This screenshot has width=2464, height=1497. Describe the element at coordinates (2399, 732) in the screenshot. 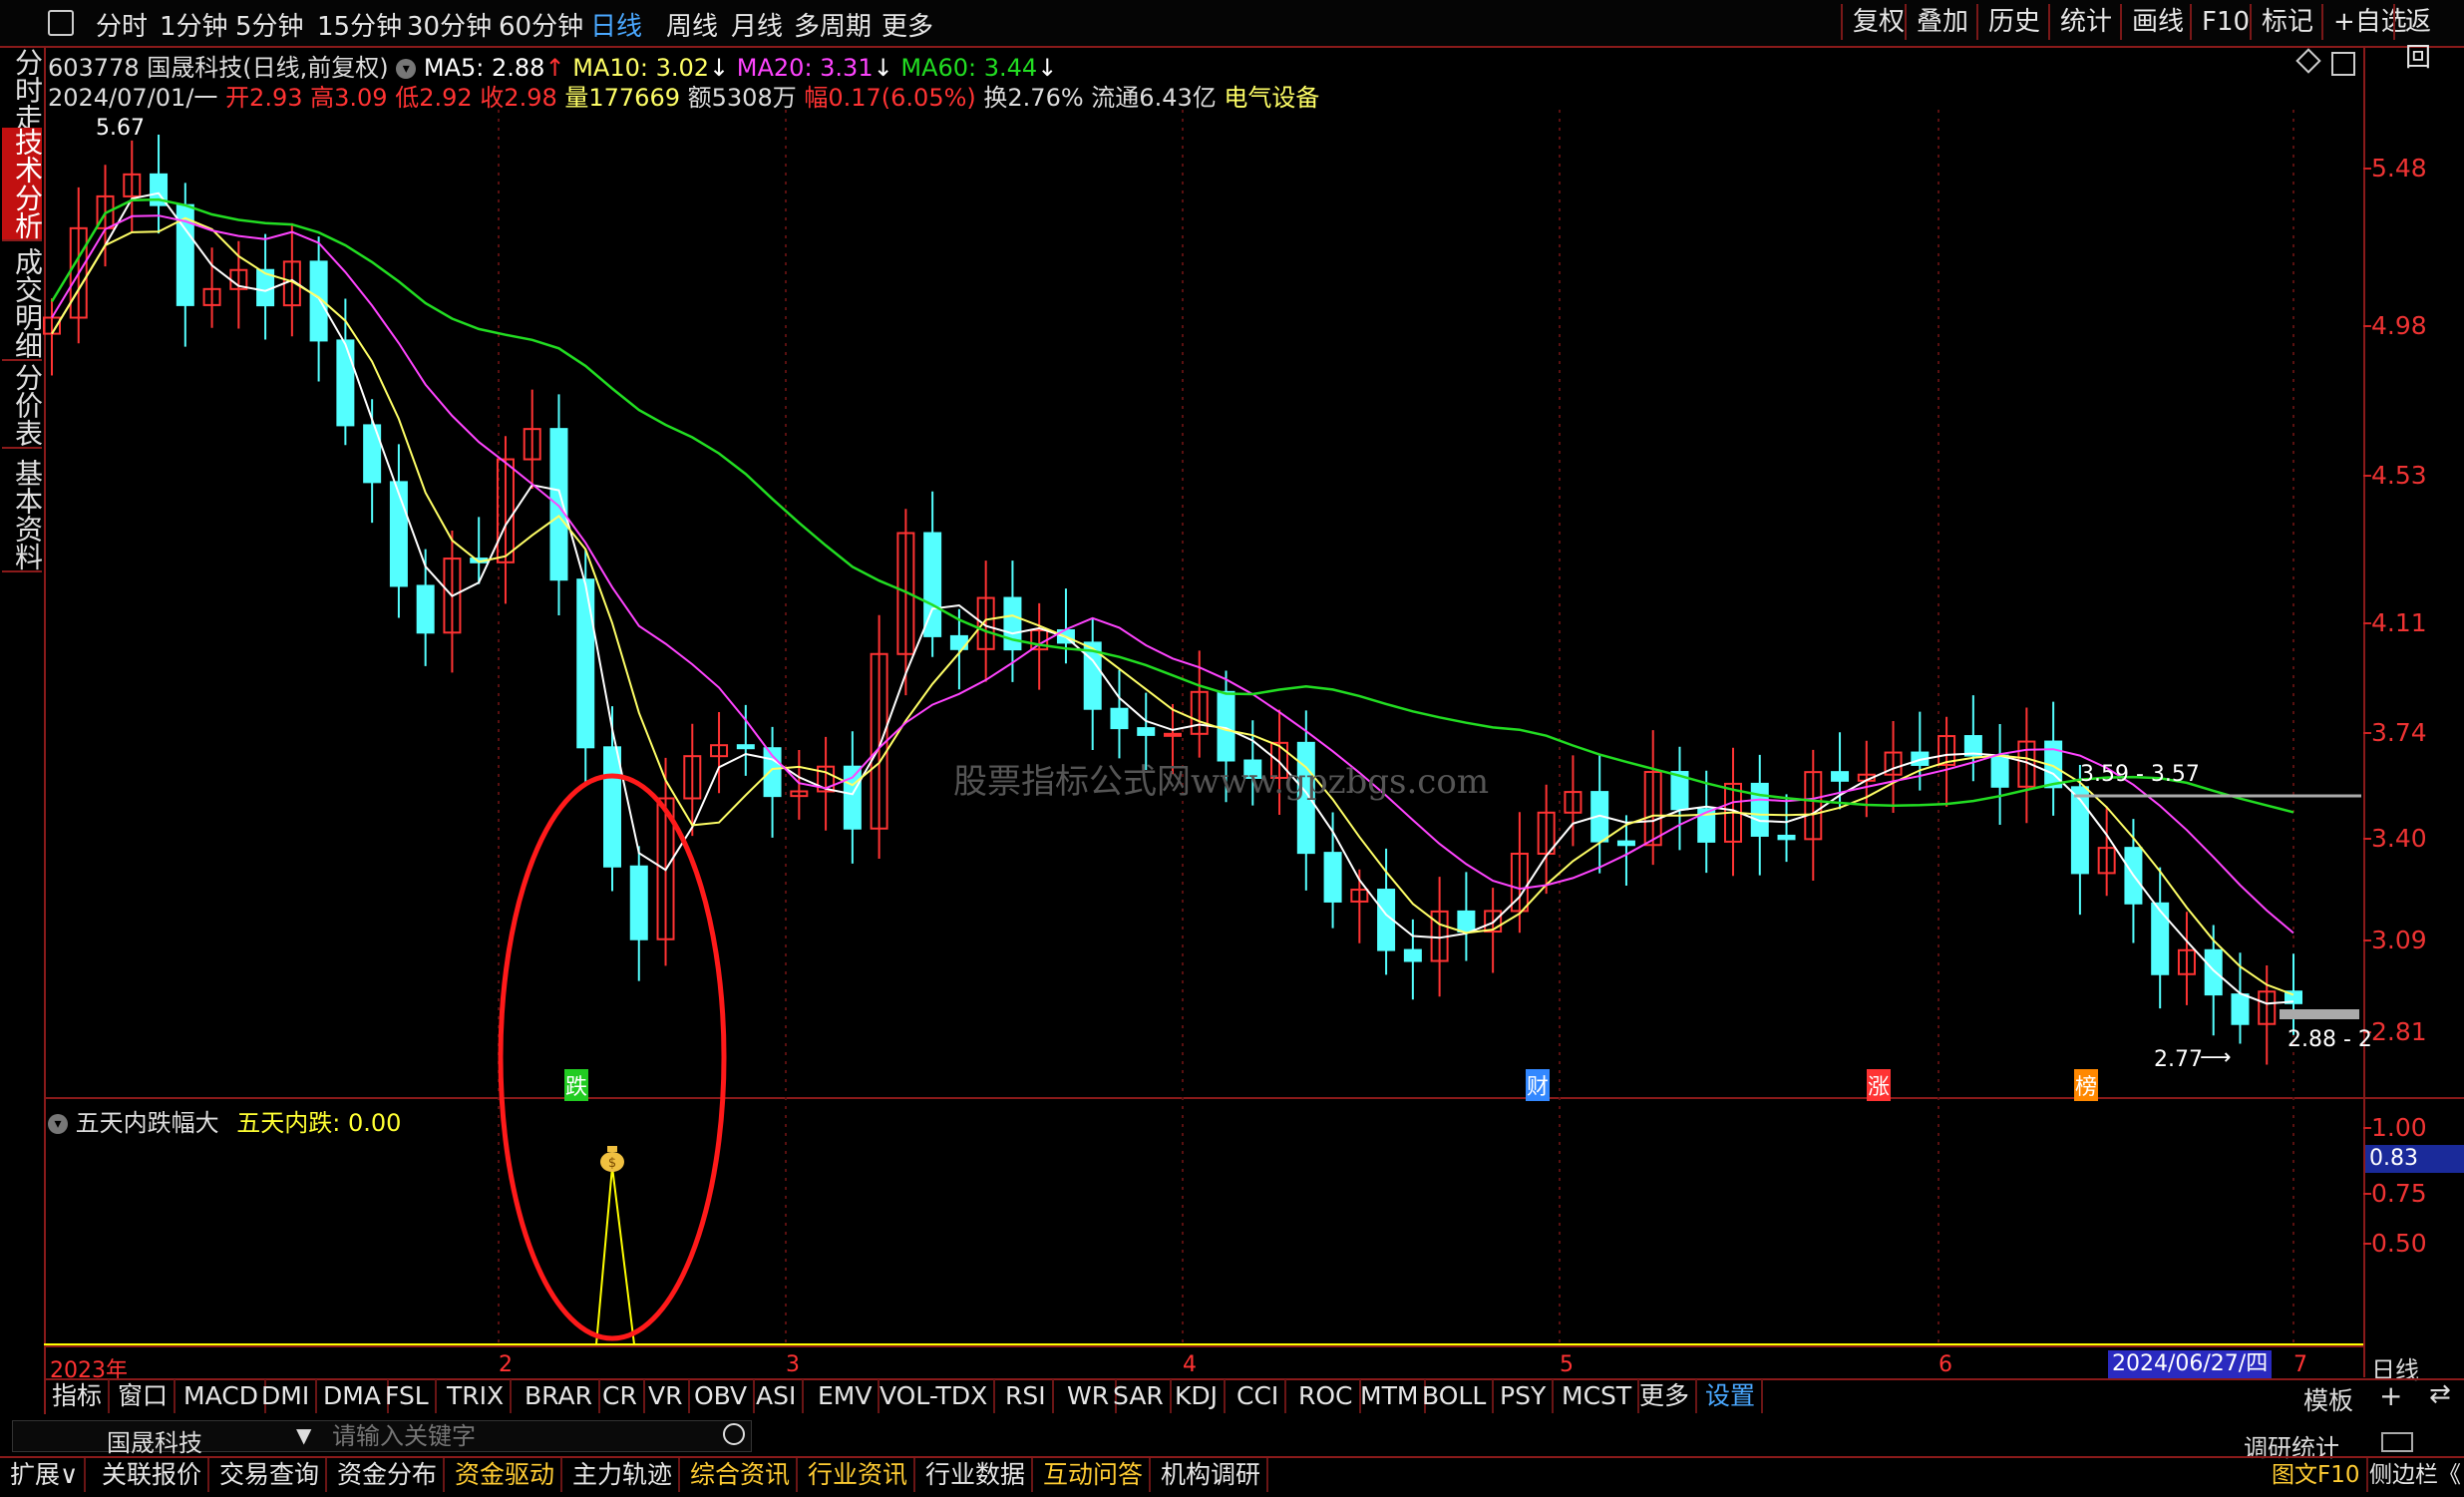

I see `price-tick-label: 3.74` at that location.